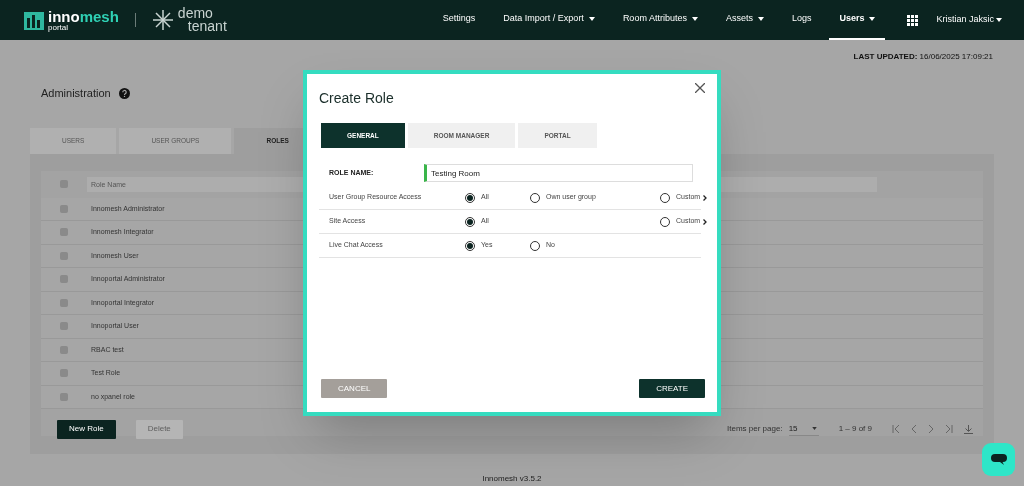  Describe the element at coordinates (195, 13) in the screenshot. I see `tenant-name: demo` at that location.